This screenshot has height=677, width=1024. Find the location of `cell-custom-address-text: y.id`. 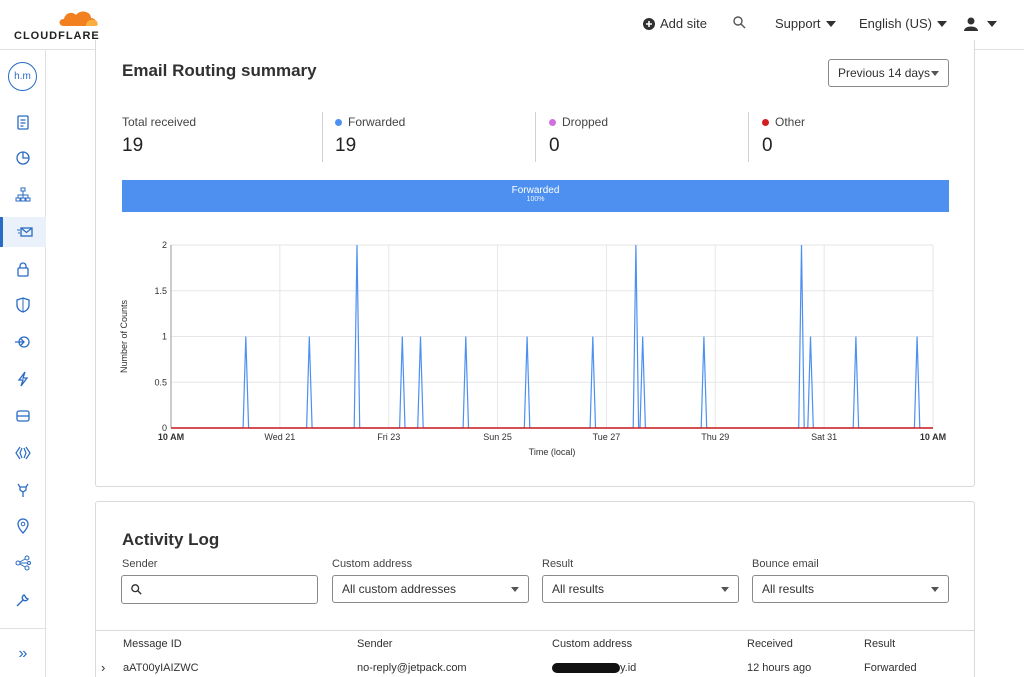

cell-custom-address-text: y.id is located at coordinates (628, 668).